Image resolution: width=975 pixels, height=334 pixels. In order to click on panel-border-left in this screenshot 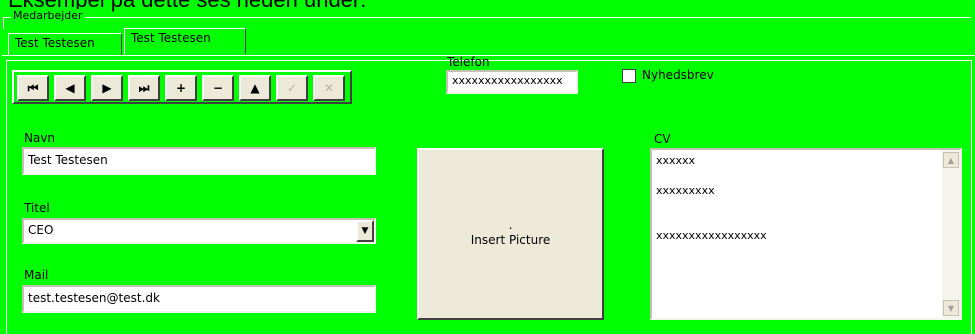, I will do `click(6, 197)`.